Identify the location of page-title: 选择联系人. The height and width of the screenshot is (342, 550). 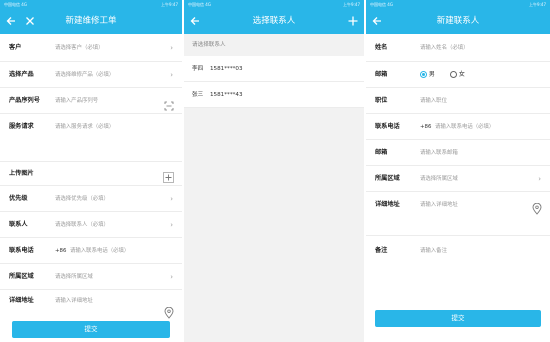
(274, 21).